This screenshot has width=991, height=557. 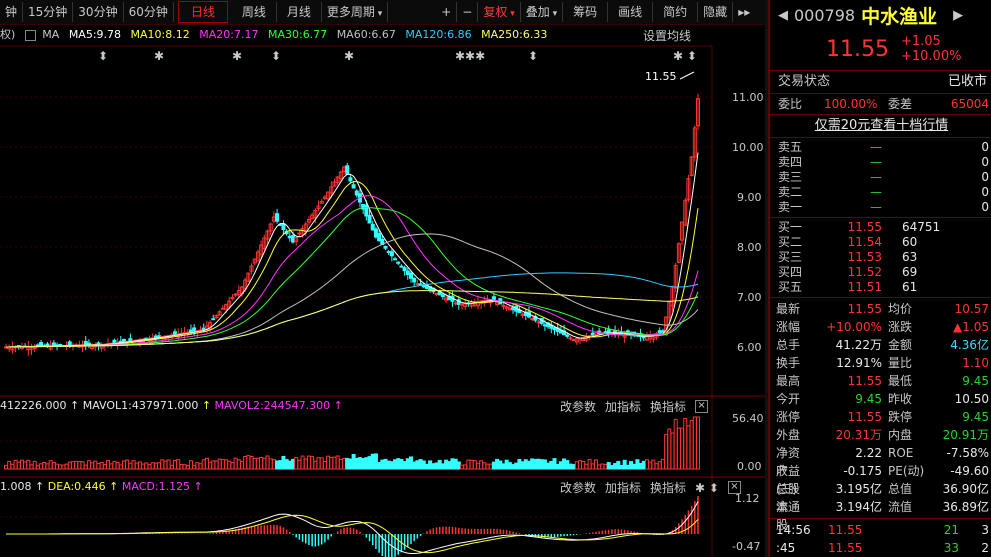 What do you see at coordinates (864, 242) in the screenshot?
I see `buy-price: 11.54` at bounding box center [864, 242].